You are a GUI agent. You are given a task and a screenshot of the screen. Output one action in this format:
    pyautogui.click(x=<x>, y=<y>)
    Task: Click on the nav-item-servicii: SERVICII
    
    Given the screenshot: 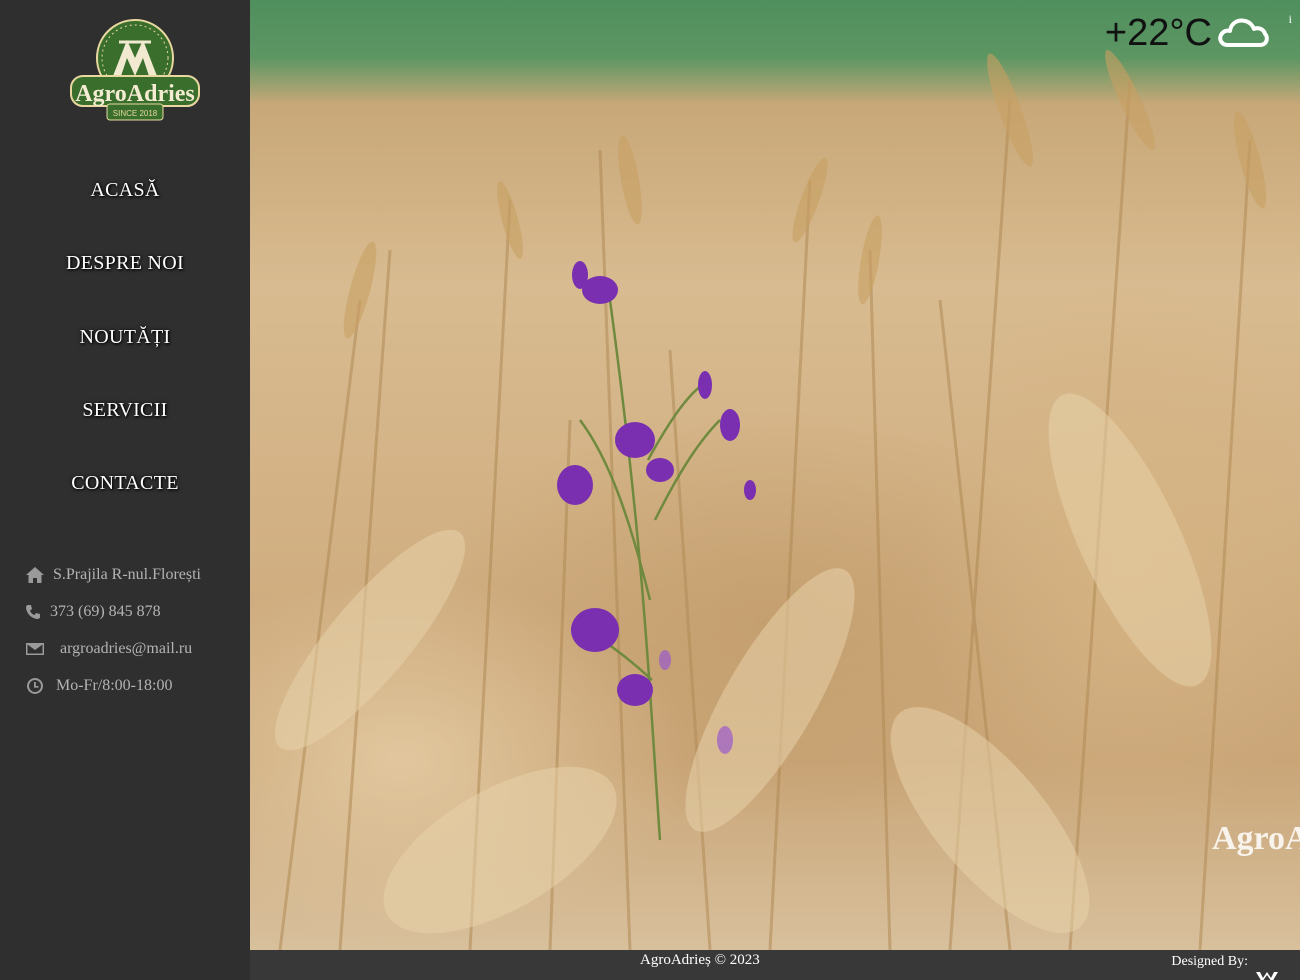 What is the action you would take?
    pyautogui.click(x=125, y=426)
    